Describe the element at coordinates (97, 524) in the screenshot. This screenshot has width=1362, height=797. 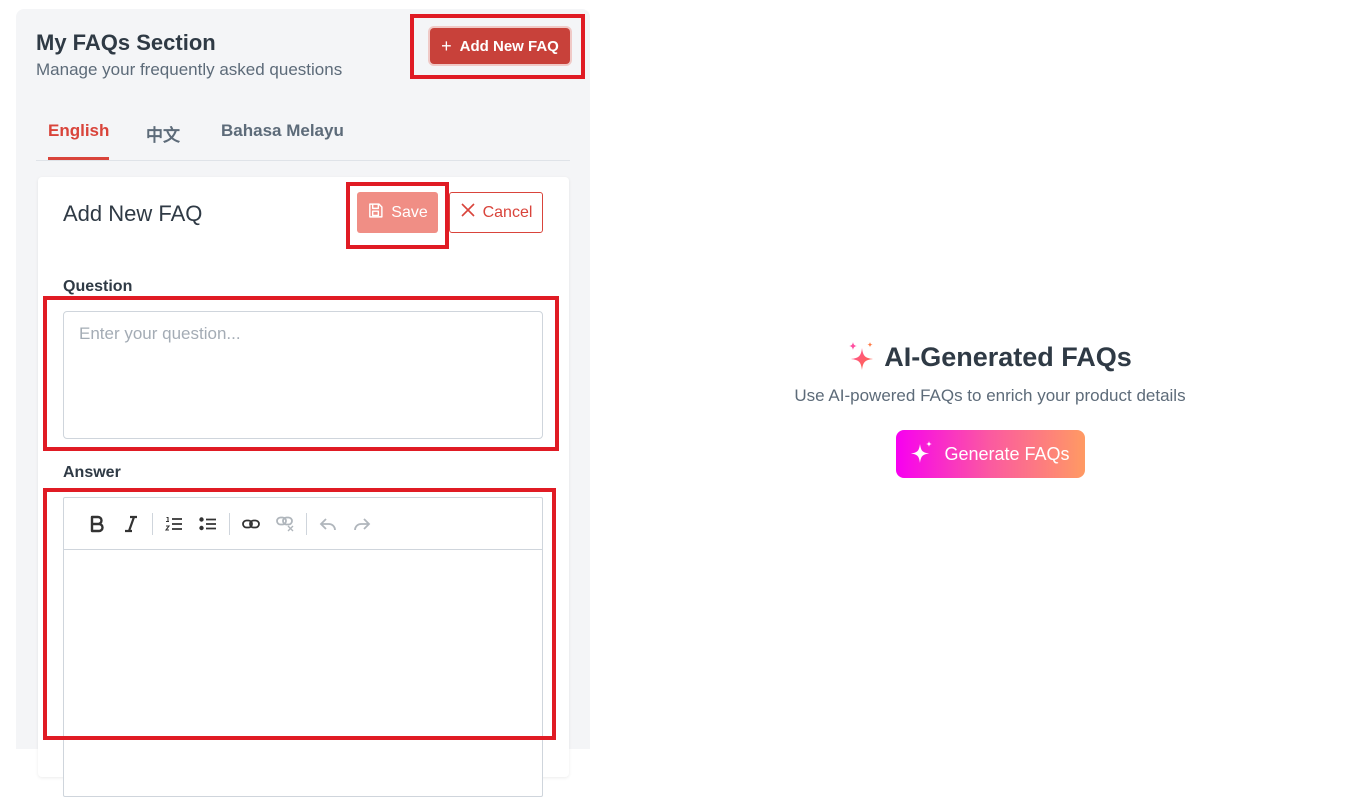
I see `bold-icon` at that location.